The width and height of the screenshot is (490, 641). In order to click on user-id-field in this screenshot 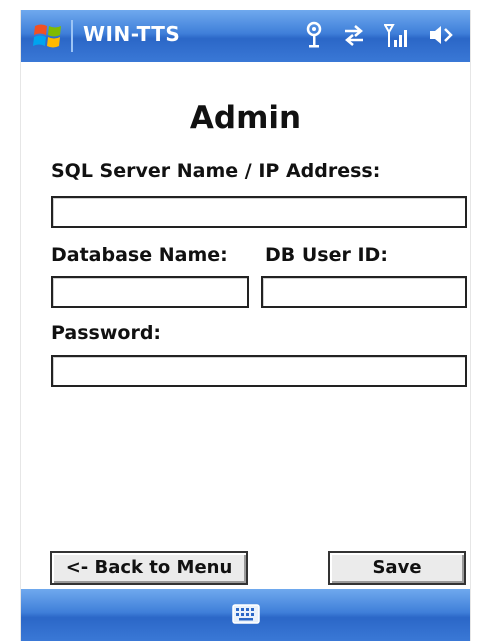, I will do `click(364, 292)`.